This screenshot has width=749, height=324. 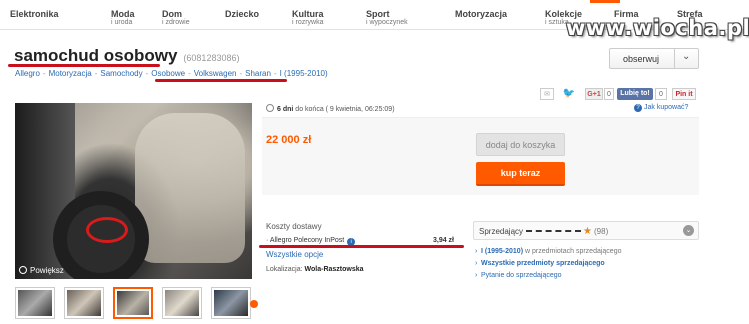 I want to click on nav-category-dom: Dom i zdrowie, so click(x=176, y=18).